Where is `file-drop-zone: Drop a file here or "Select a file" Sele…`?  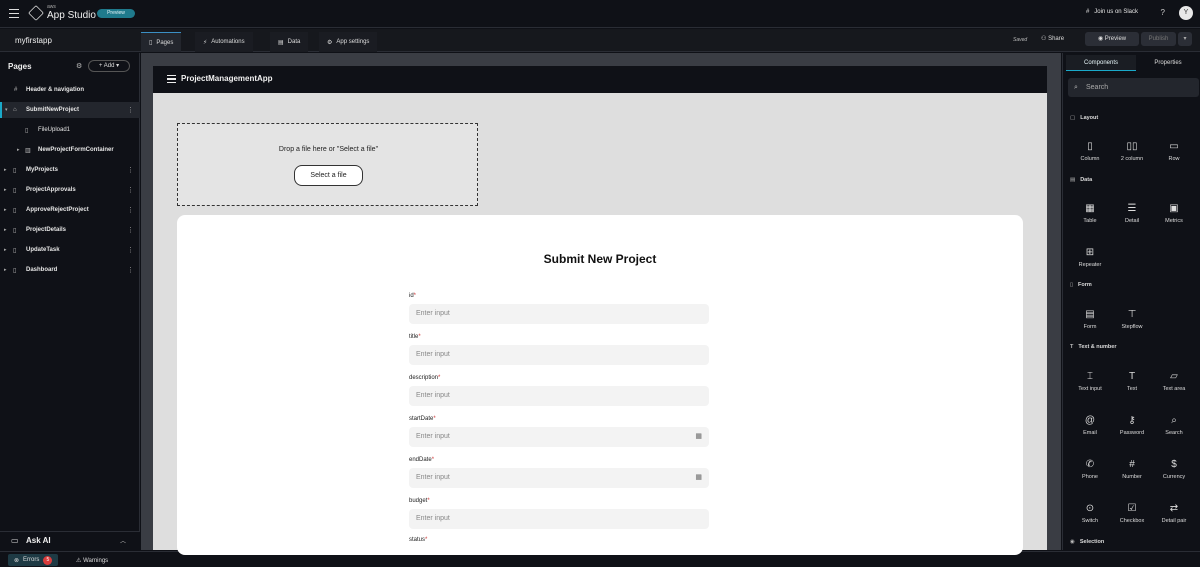
file-drop-zone: Drop a file here or "Select a file" Sele… is located at coordinates (327, 164).